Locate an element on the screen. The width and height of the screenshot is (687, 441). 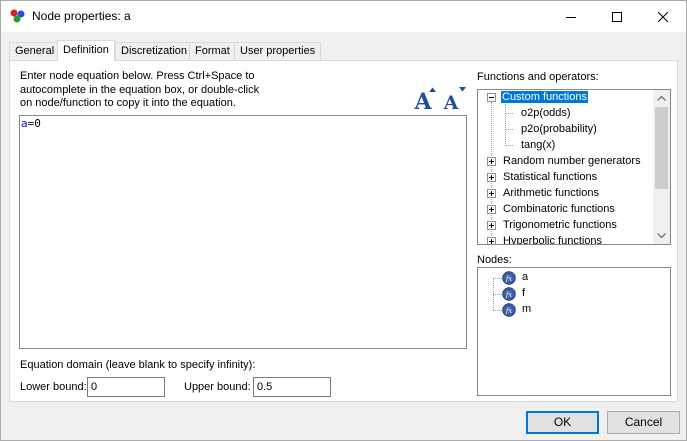
tree-item-o2p: o2p(odds) is located at coordinates (546, 113).